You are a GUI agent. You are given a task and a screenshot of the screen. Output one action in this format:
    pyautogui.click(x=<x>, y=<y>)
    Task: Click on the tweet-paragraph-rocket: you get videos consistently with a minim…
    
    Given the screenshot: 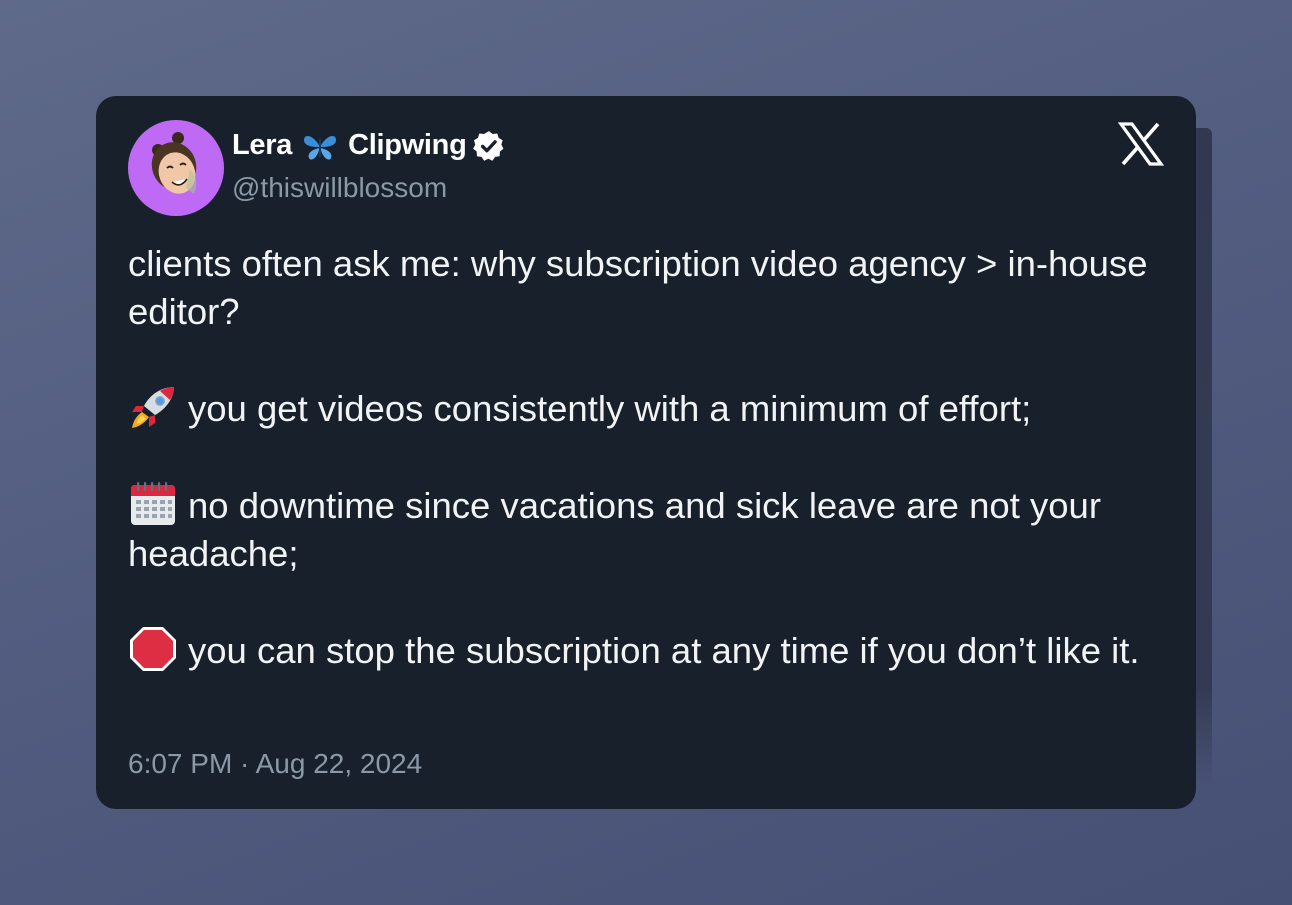 What is the action you would take?
    pyautogui.click(x=648, y=408)
    